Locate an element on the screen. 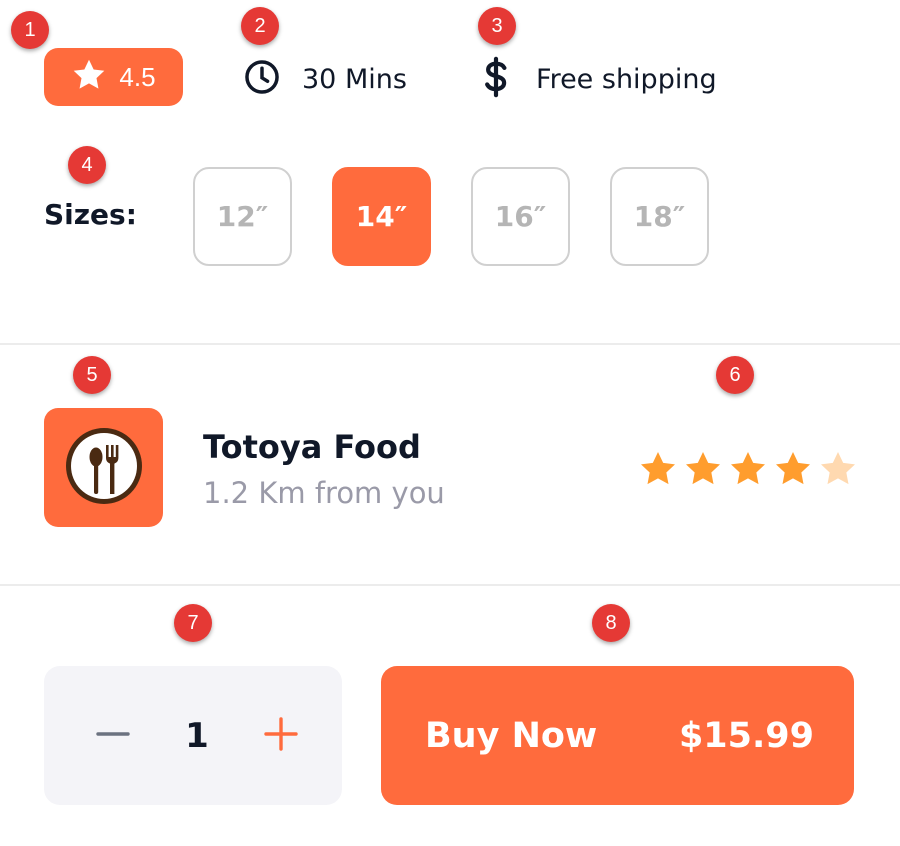  shipping-text: Free shipping is located at coordinates (626, 79).